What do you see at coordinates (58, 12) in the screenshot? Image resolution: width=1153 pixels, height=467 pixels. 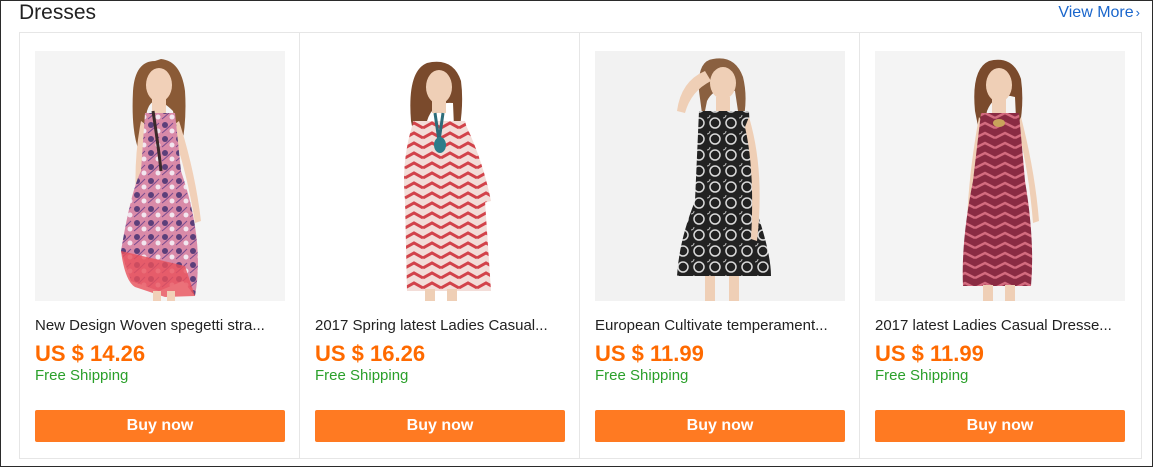 I see `section-title: Dresses` at bounding box center [58, 12].